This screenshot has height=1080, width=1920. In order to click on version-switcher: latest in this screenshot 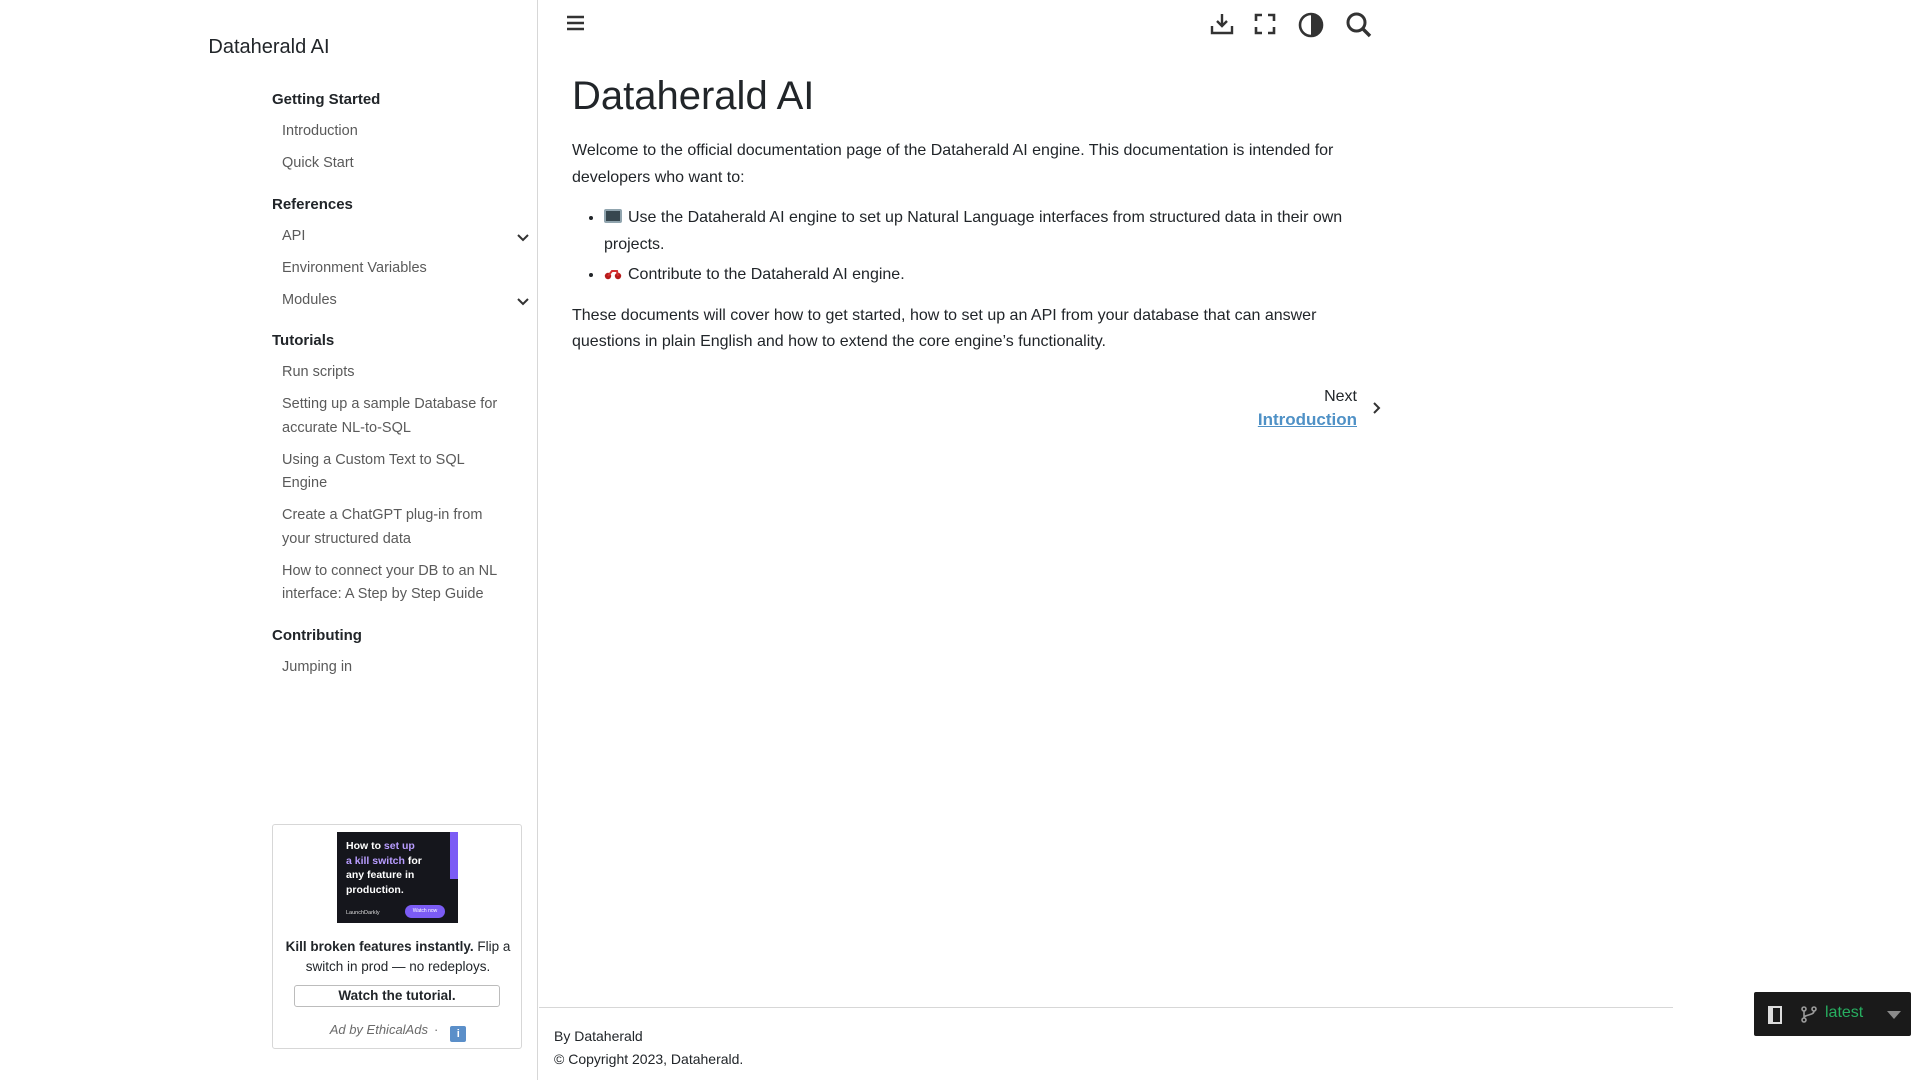, I will do `click(1832, 1014)`.